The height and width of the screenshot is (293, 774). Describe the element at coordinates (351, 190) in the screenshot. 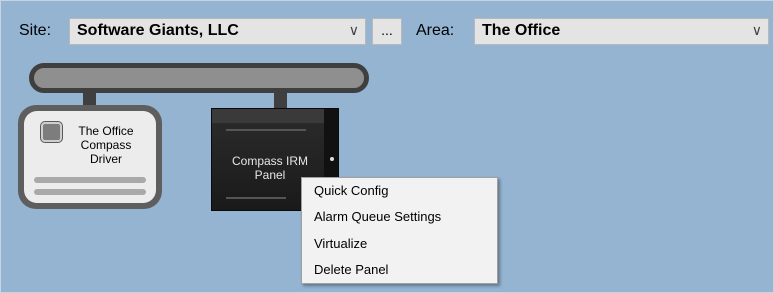

I see `menu-item-quick-config: Quick Config` at that location.